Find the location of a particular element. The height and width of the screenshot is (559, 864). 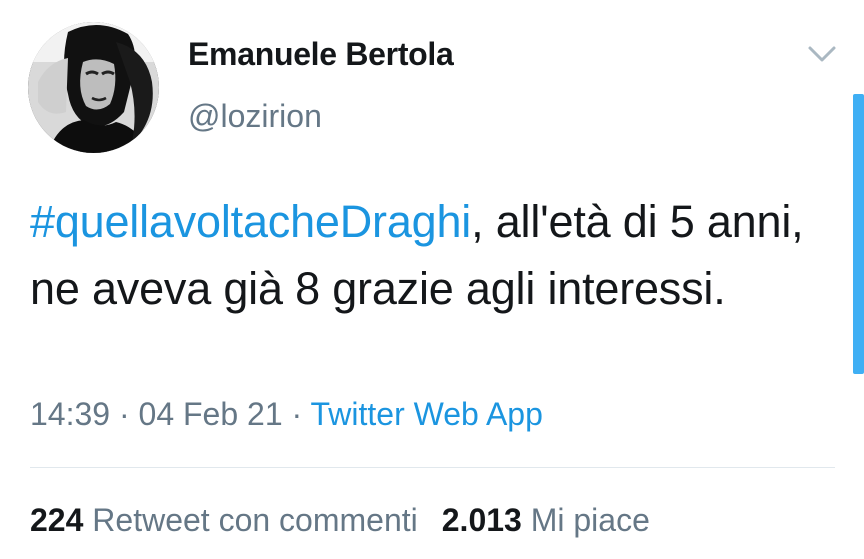

author-display-name: Emanuele Bertola is located at coordinates (321, 54).